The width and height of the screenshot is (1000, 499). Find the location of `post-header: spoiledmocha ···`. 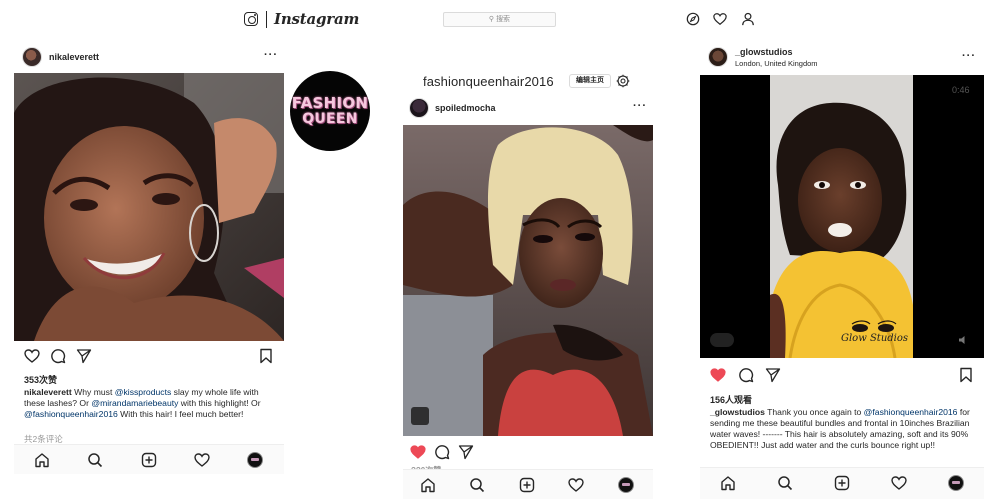

post-header: spoiledmocha ··· is located at coordinates (528, 109).